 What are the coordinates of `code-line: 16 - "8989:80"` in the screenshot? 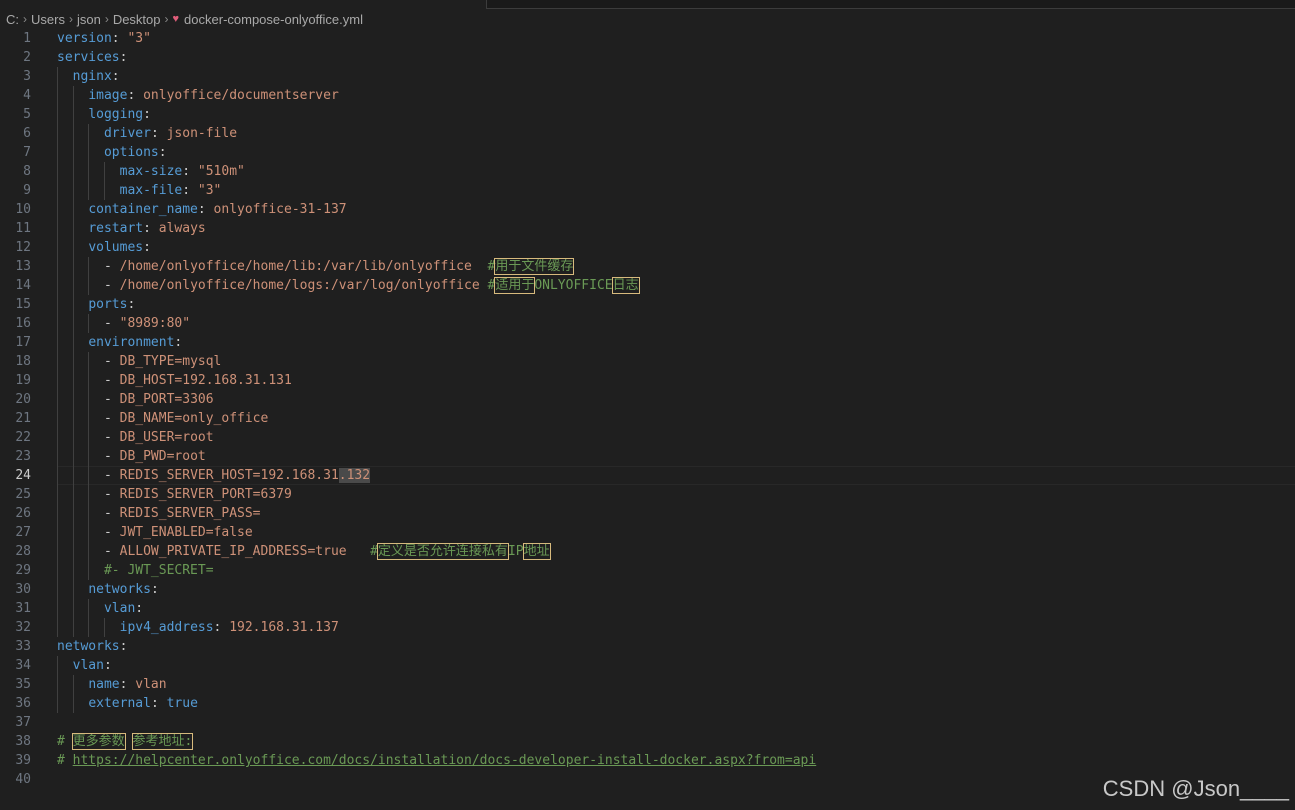 It's located at (647, 323).